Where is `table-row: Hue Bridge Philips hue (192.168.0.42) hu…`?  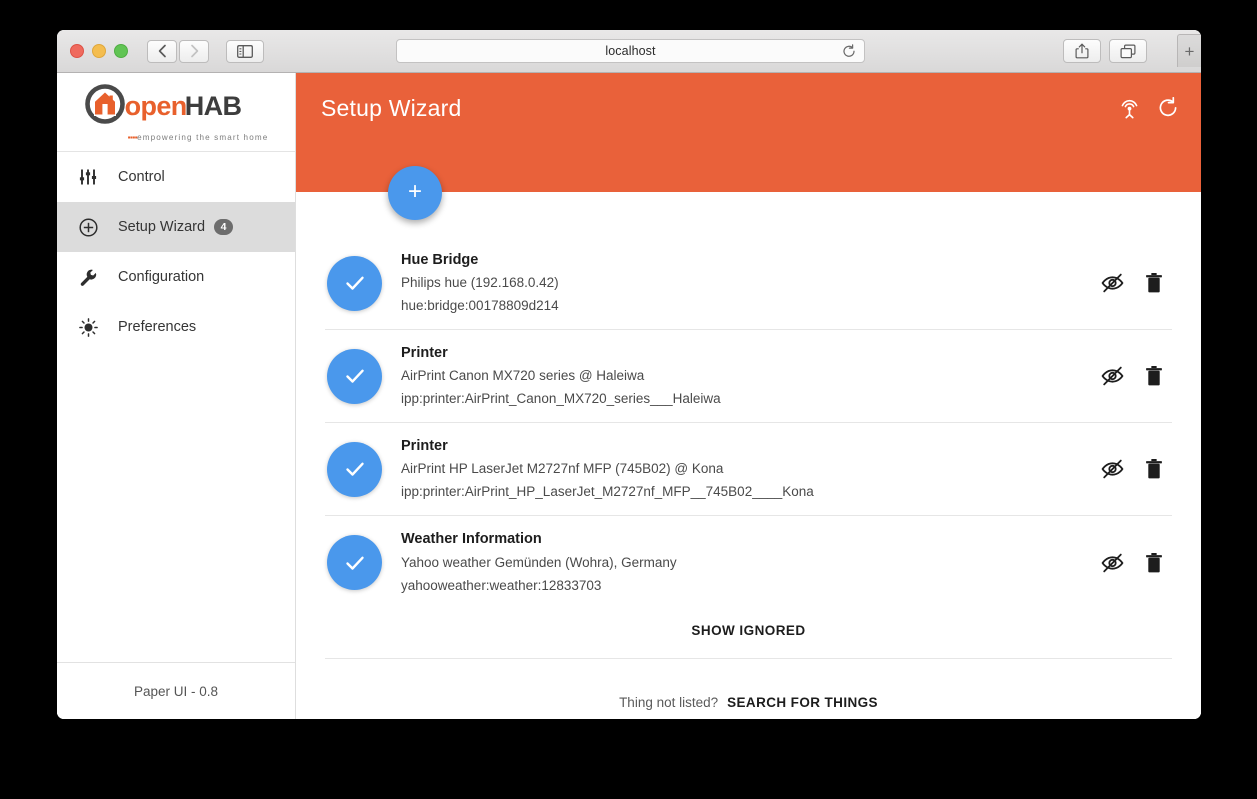 table-row: Hue Bridge Philips hue (192.168.0.42) hu… is located at coordinates (748, 283).